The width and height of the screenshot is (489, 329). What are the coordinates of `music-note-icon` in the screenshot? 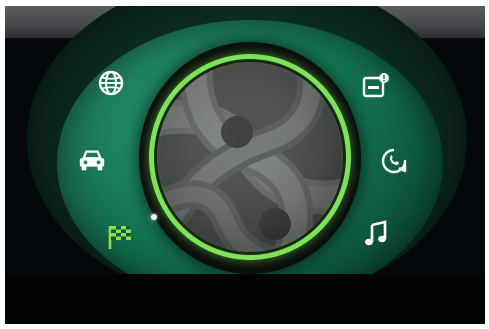 It's located at (376, 234).